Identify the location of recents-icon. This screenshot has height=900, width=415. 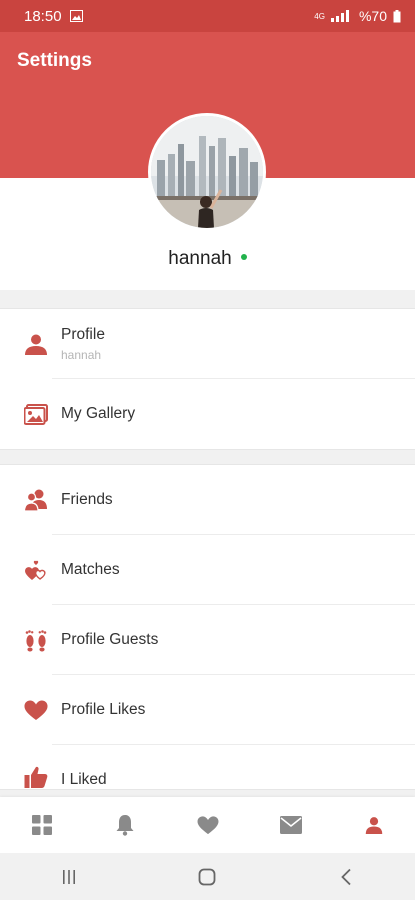
(69, 876).